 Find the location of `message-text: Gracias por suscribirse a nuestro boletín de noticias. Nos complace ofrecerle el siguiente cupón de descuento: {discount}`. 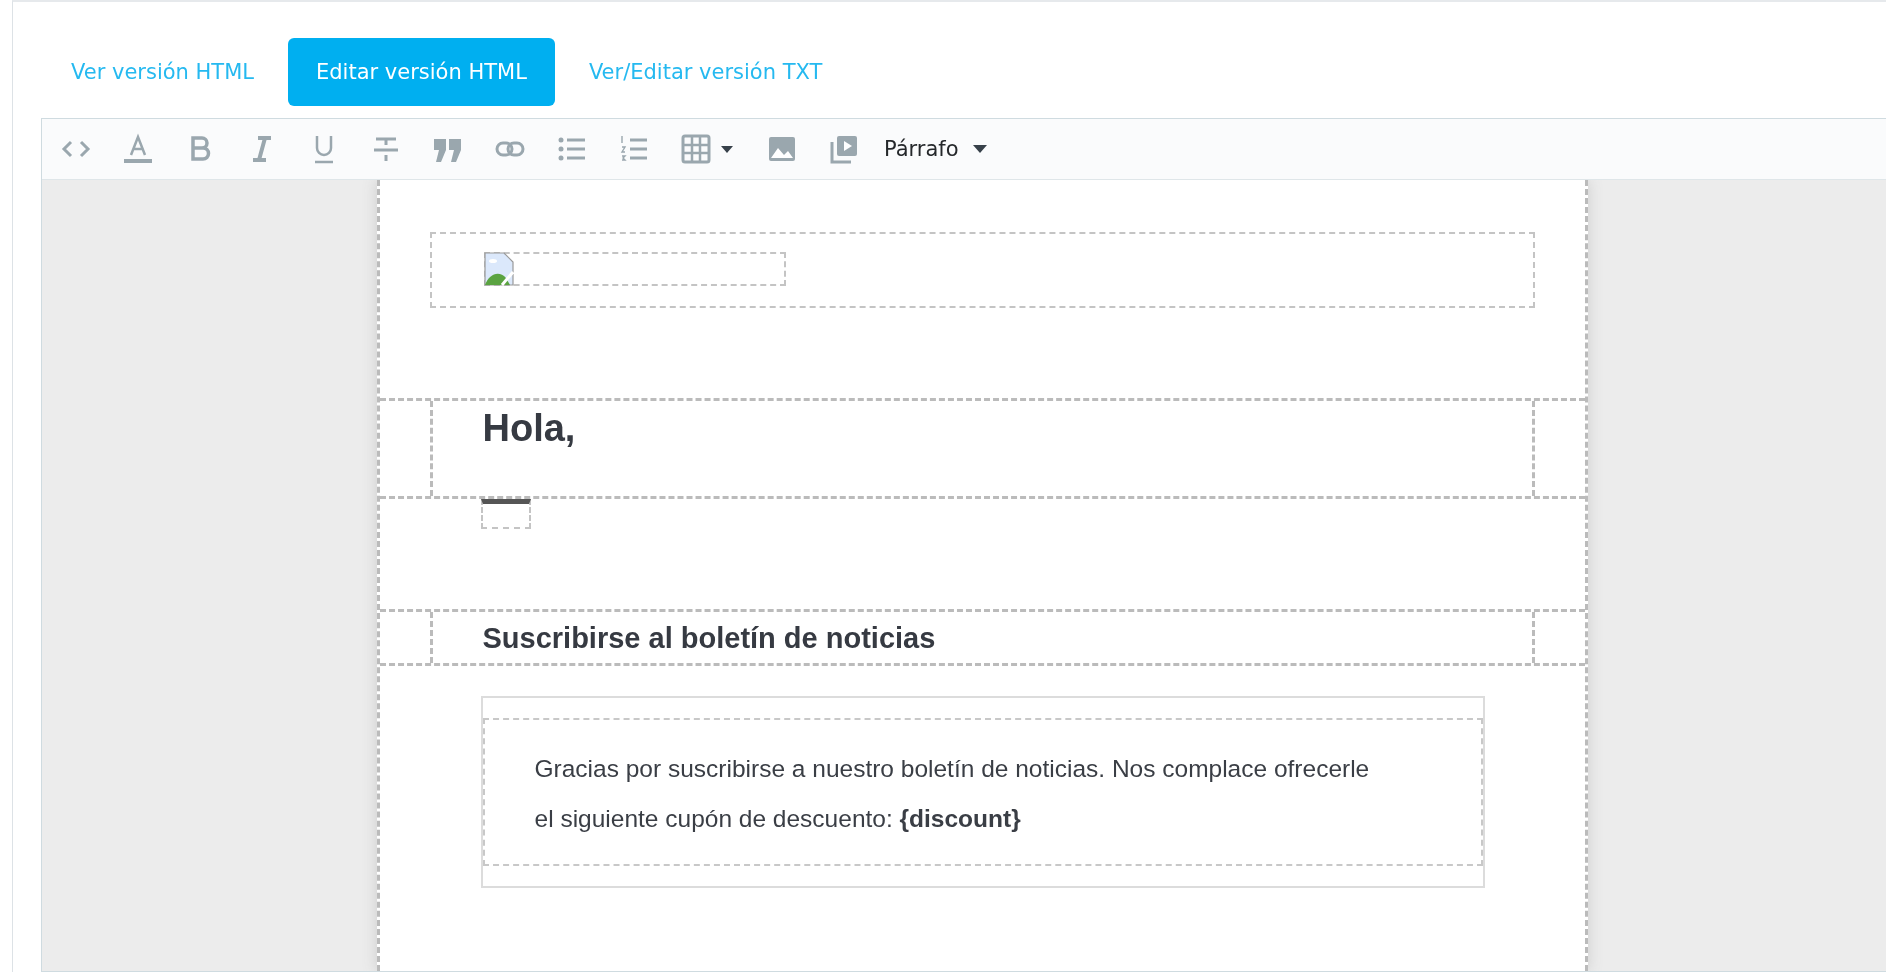

message-text: Gracias por suscribirse a nuestro boletín de noticias. Nos complace ofrecerle el siguiente cupón de descuento: {discount} is located at coordinates (952, 794).